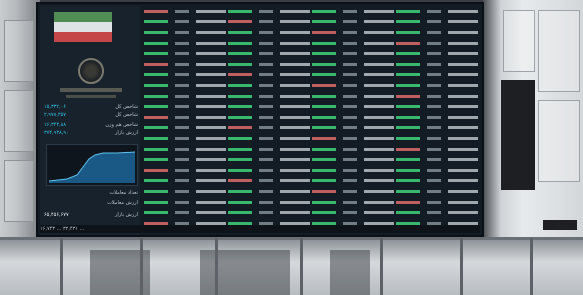  What do you see at coordinates (91, 133) in the screenshot?
I see `index-row: ۳۷۴,۹۳۸,۹۰ ارزش بازار` at bounding box center [91, 133].